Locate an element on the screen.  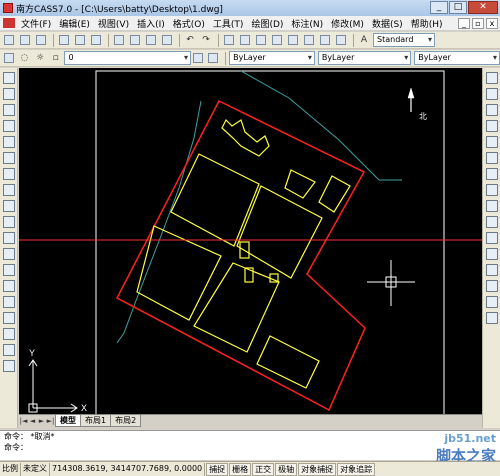
offset-icon is located at coordinates (491, 126).